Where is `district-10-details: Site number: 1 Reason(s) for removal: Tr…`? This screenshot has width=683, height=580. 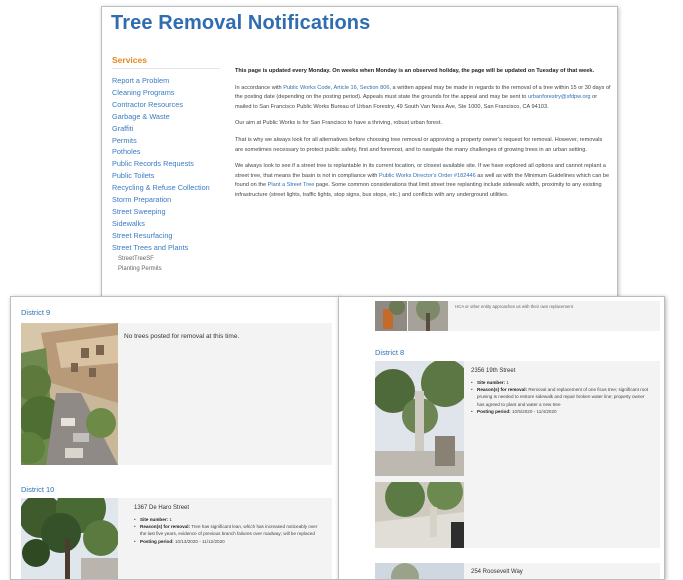 district-10-details: Site number: 1 Reason(s) for removal: Tr… is located at coordinates (229, 530).